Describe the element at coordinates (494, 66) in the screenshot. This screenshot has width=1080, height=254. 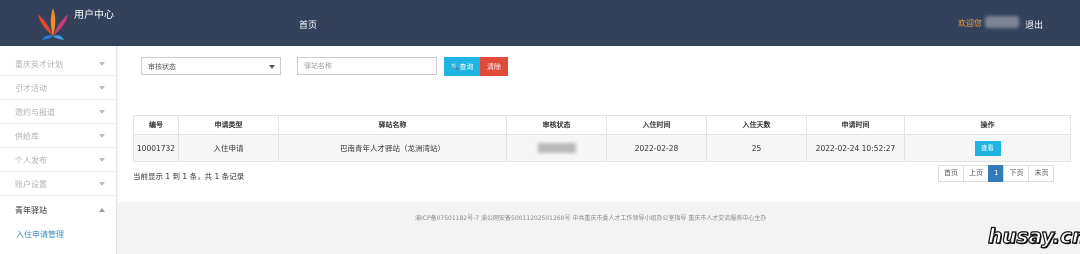
I see `clear-button: 清除` at that location.